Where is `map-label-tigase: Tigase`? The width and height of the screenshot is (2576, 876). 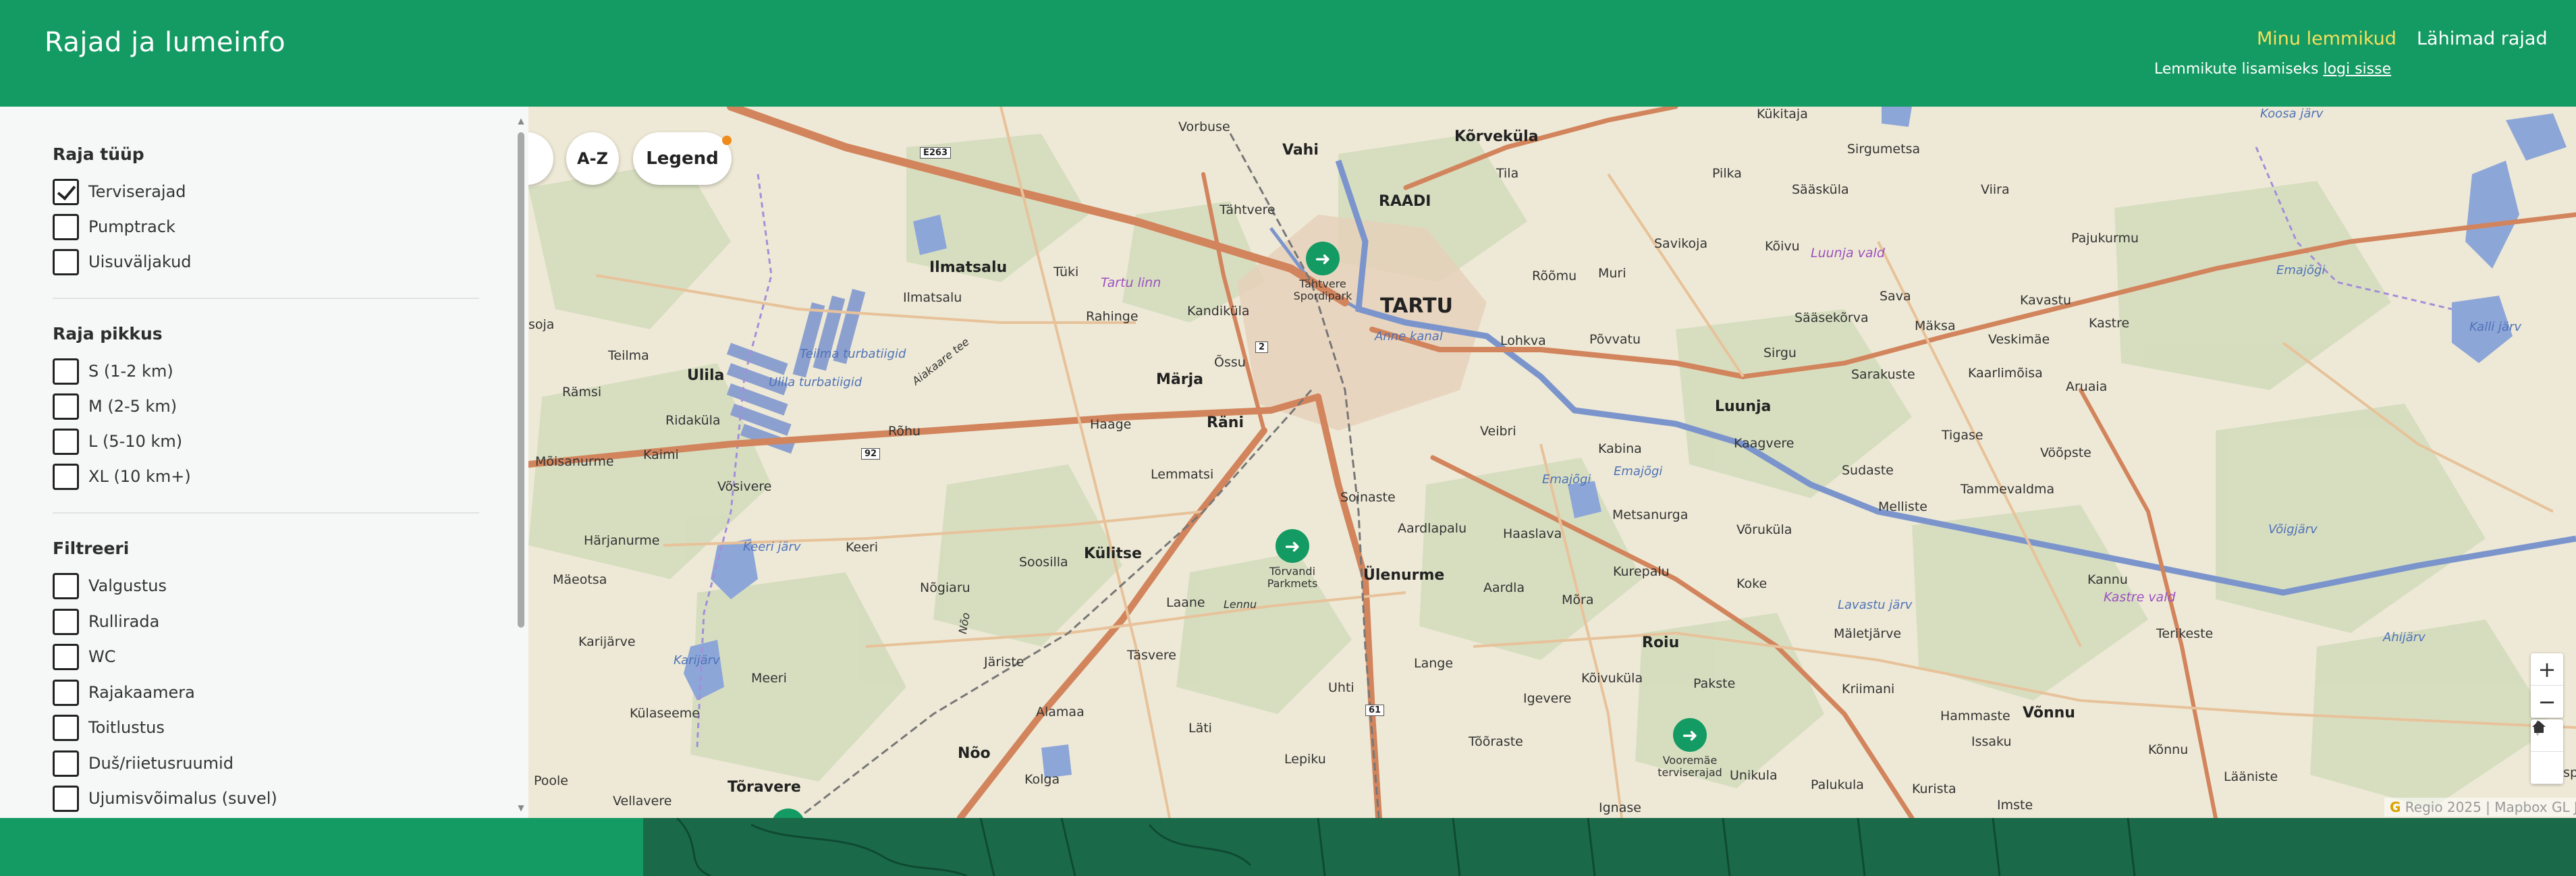 map-label-tigase: Tigase is located at coordinates (1962, 435).